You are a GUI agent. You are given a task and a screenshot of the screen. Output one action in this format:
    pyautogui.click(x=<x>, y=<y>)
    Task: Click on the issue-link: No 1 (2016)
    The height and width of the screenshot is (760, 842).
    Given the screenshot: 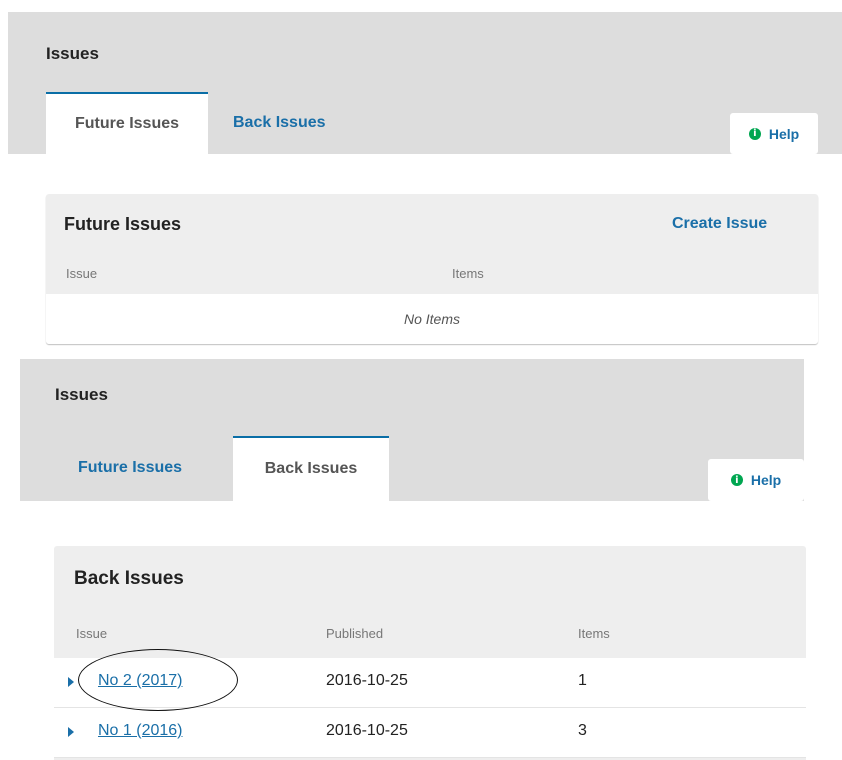 What is the action you would take?
    pyautogui.click(x=140, y=731)
    